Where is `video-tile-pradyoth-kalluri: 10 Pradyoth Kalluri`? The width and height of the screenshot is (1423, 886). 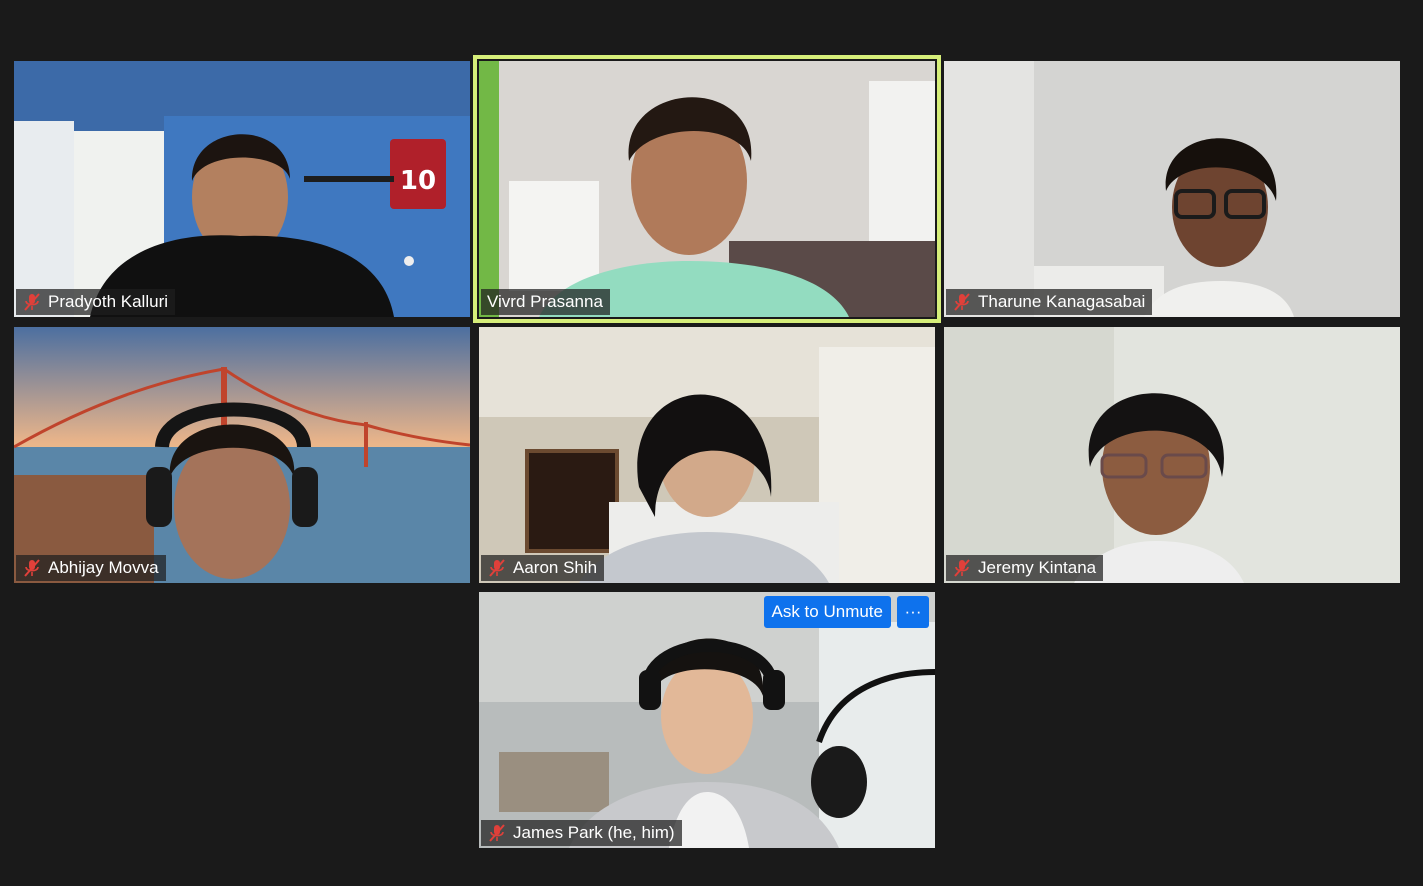
video-tile-pradyoth-kalluri: 10 Pradyoth Kalluri is located at coordinates (242, 189).